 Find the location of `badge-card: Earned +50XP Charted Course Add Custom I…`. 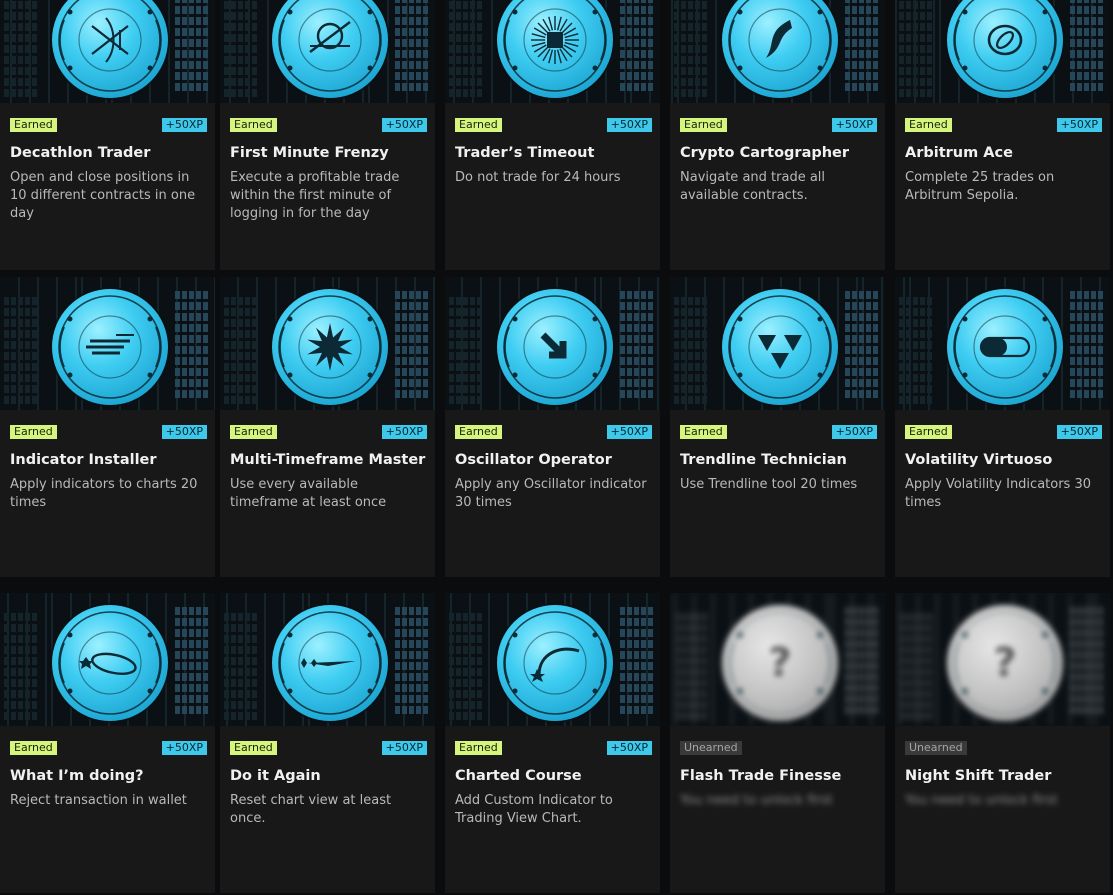

badge-card: Earned +50XP Charted Course Add Custom I… is located at coordinates (552, 743).